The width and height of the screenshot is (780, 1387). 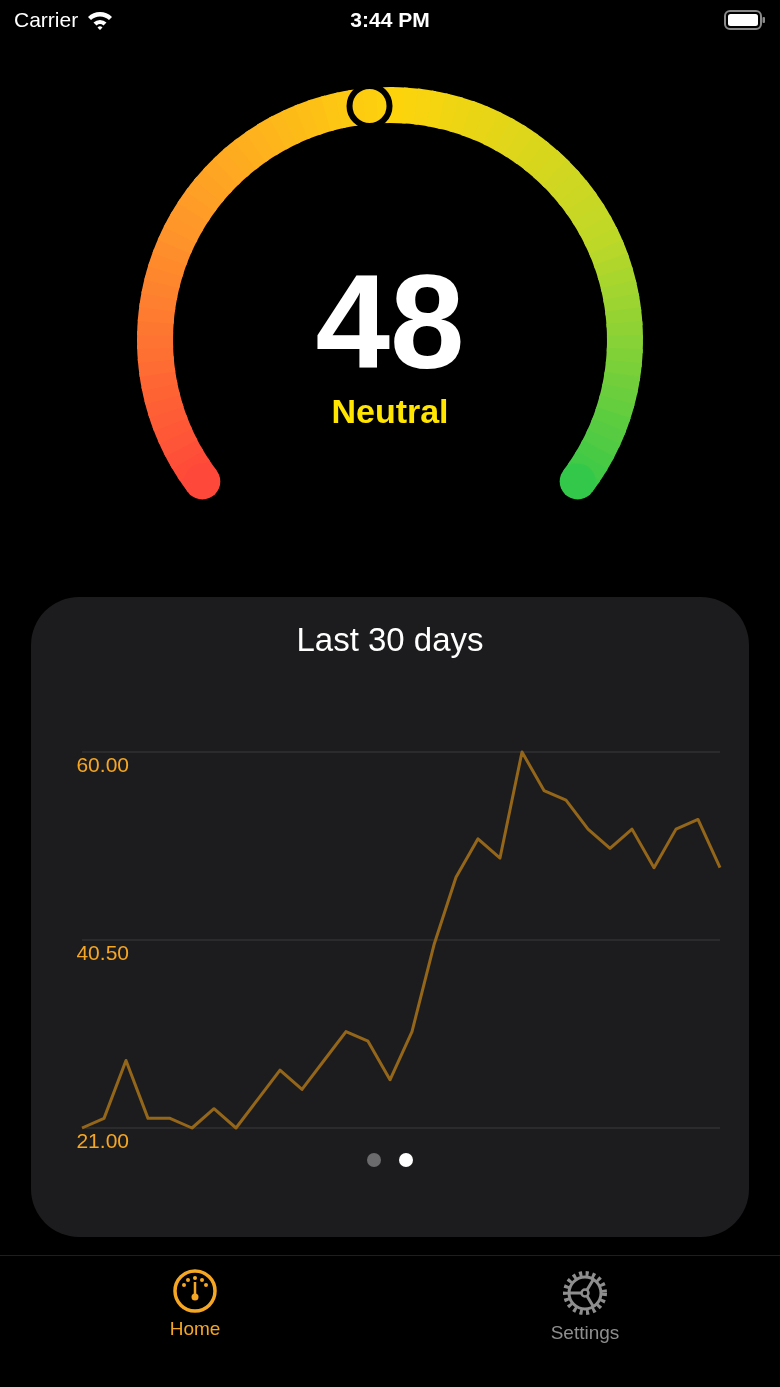 I want to click on clock-time: 3:44 PM, so click(x=390, y=20).